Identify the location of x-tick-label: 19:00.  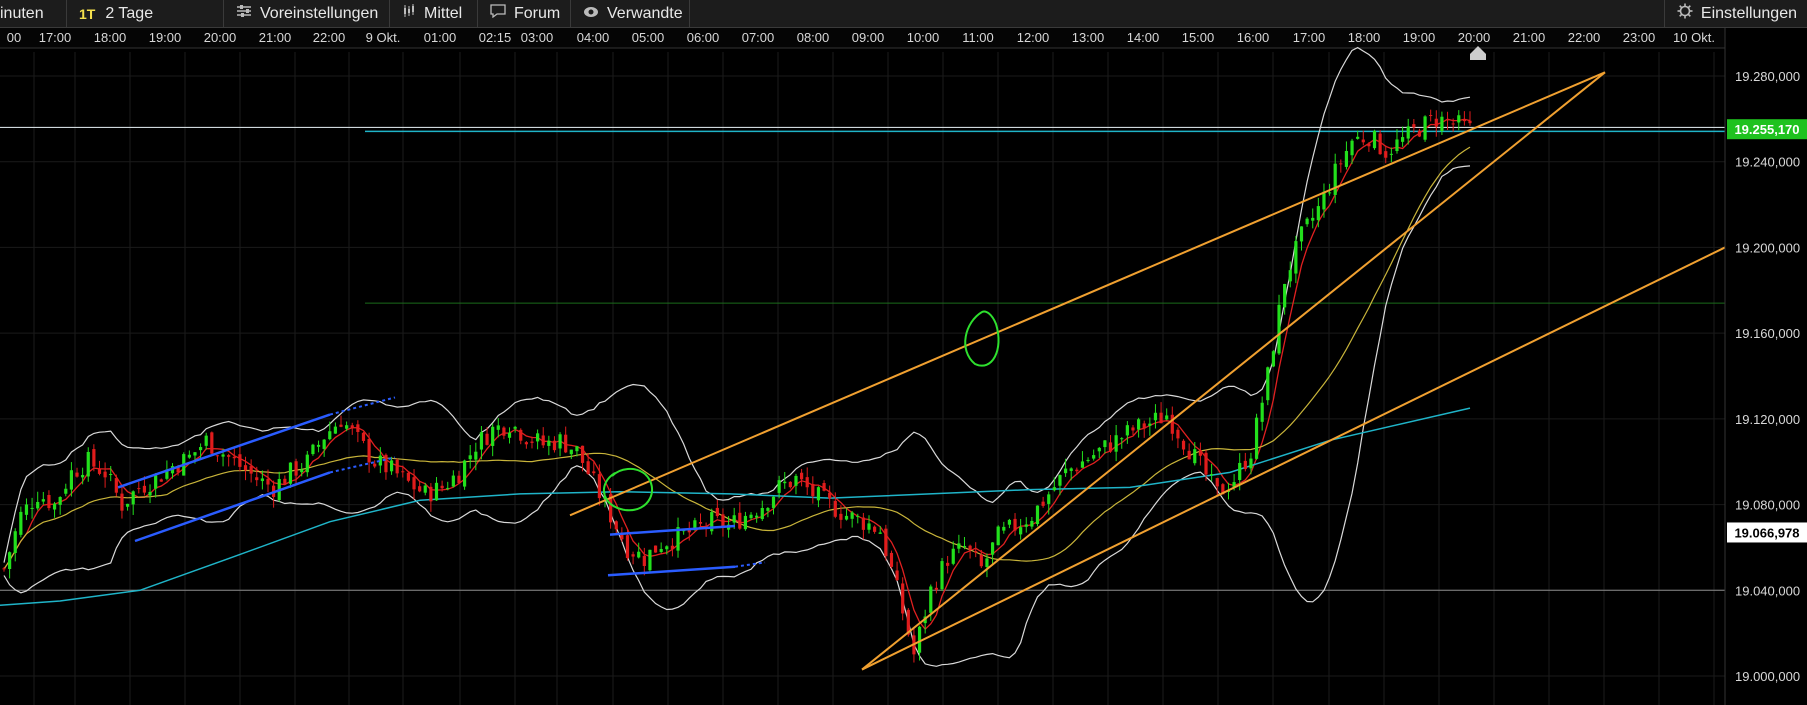
(1419, 37).